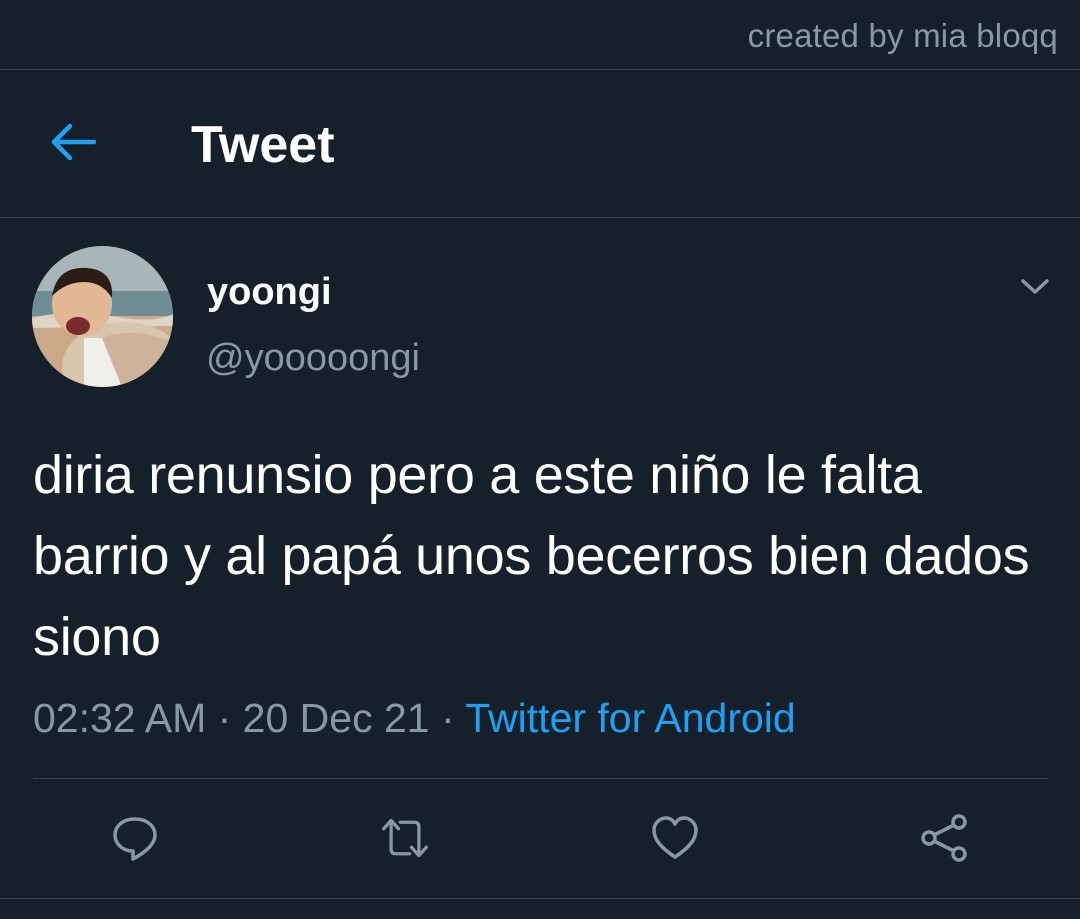  Describe the element at coordinates (263, 145) in the screenshot. I see `page-title: Tweet` at that location.